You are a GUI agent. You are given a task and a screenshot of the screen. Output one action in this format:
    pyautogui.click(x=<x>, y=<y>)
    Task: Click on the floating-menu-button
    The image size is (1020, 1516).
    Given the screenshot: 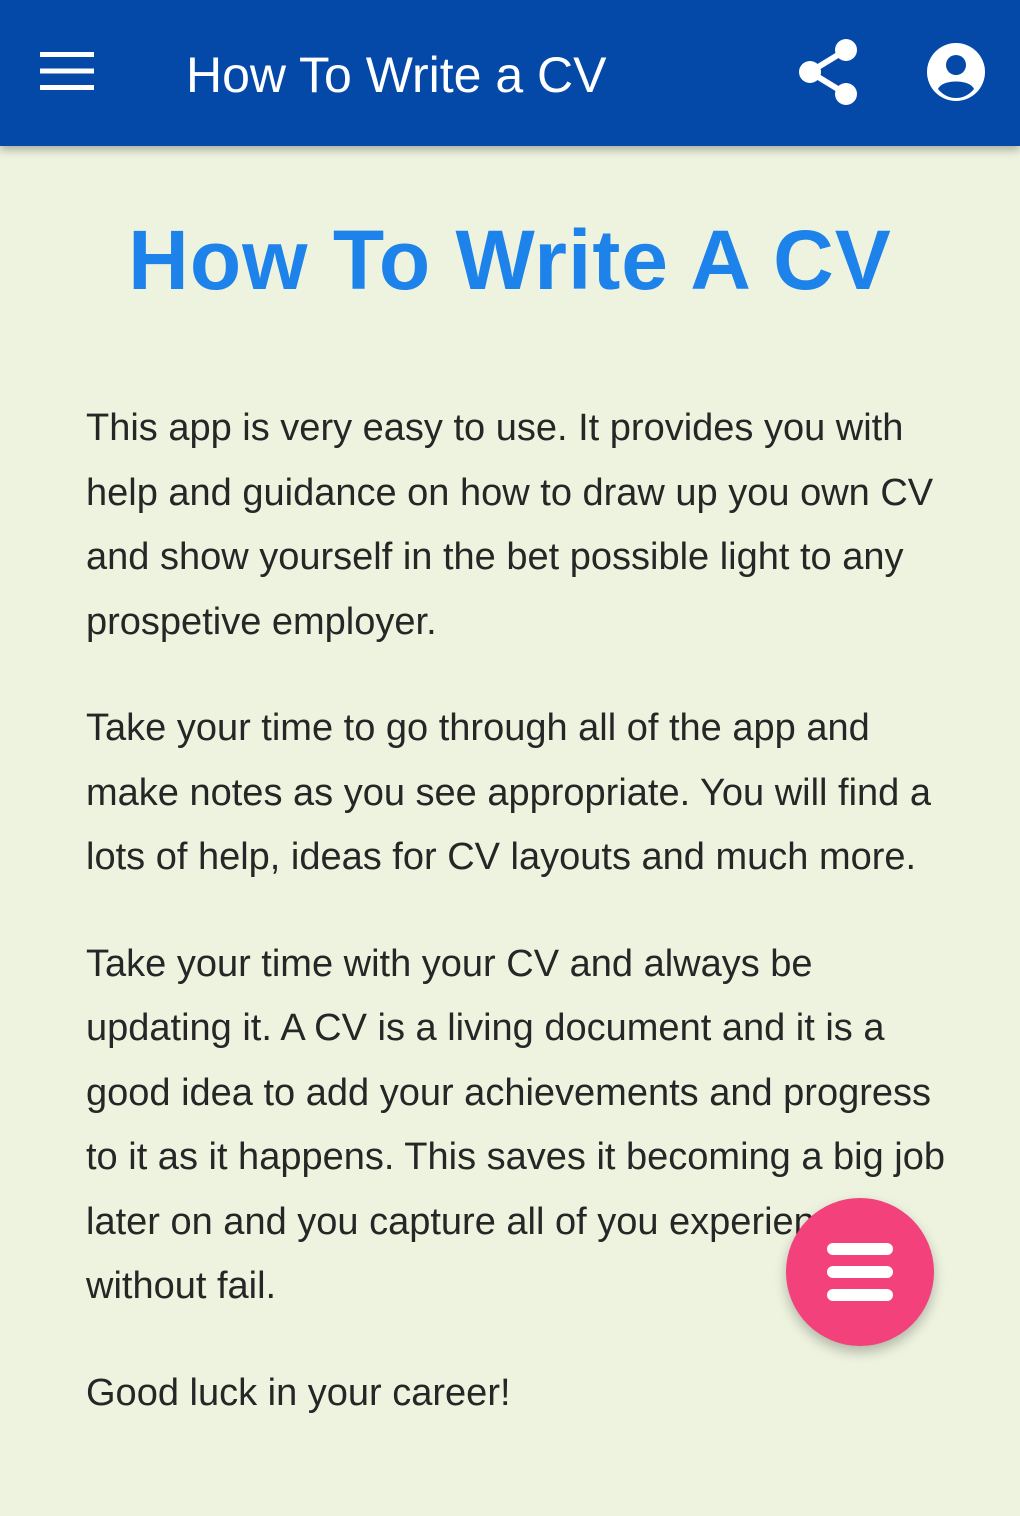 What is the action you would take?
    pyautogui.click(x=860, y=1272)
    